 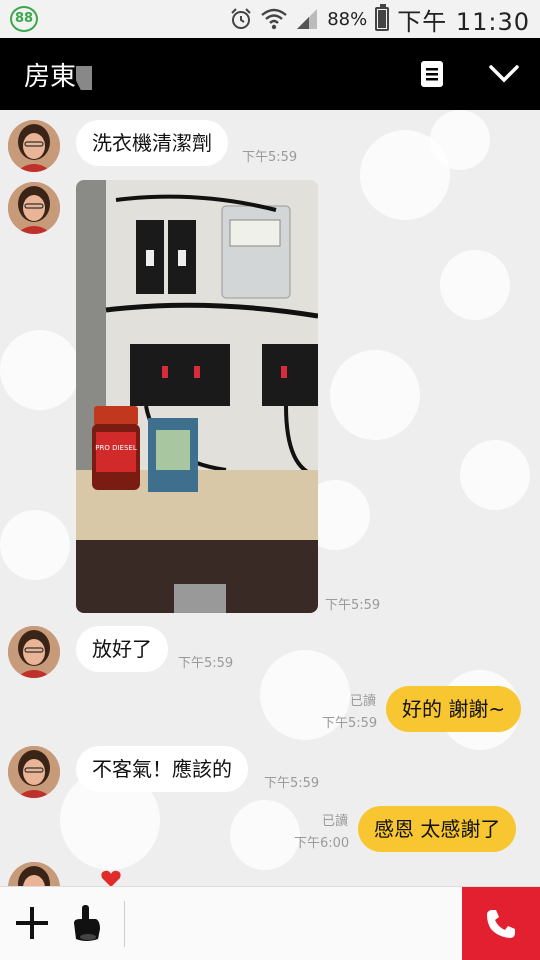 What do you see at coordinates (307, 19) in the screenshot?
I see `signal-icon` at bounding box center [307, 19].